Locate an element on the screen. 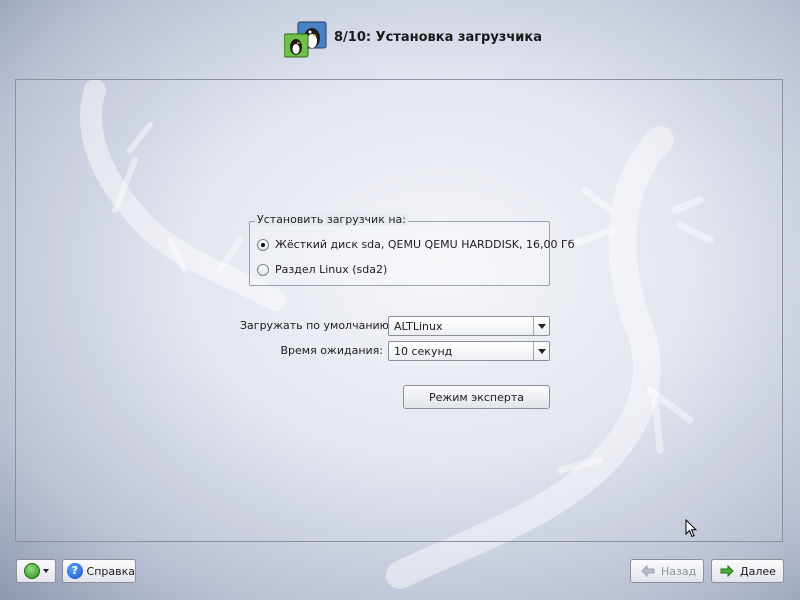  step-title: 8/10: Установка загрузчика is located at coordinates (438, 37).